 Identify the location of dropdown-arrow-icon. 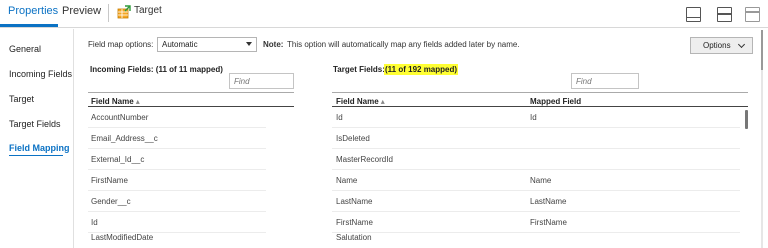
(249, 44).